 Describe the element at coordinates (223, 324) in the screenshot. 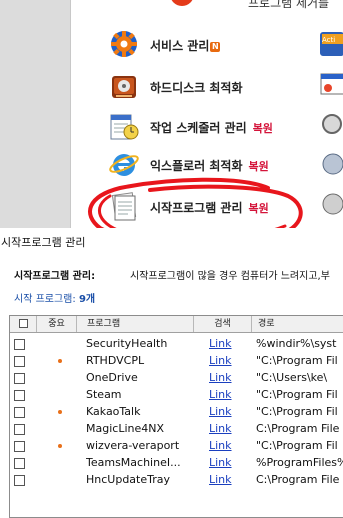

I see `header-search: 검색` at that location.